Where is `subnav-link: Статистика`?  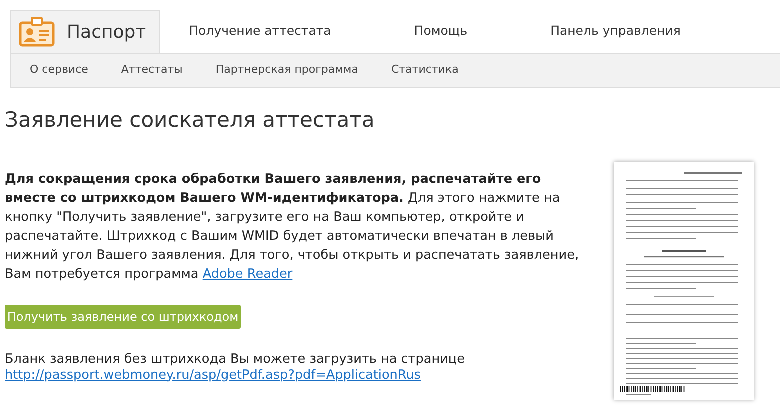 subnav-link: Статистика is located at coordinates (425, 70).